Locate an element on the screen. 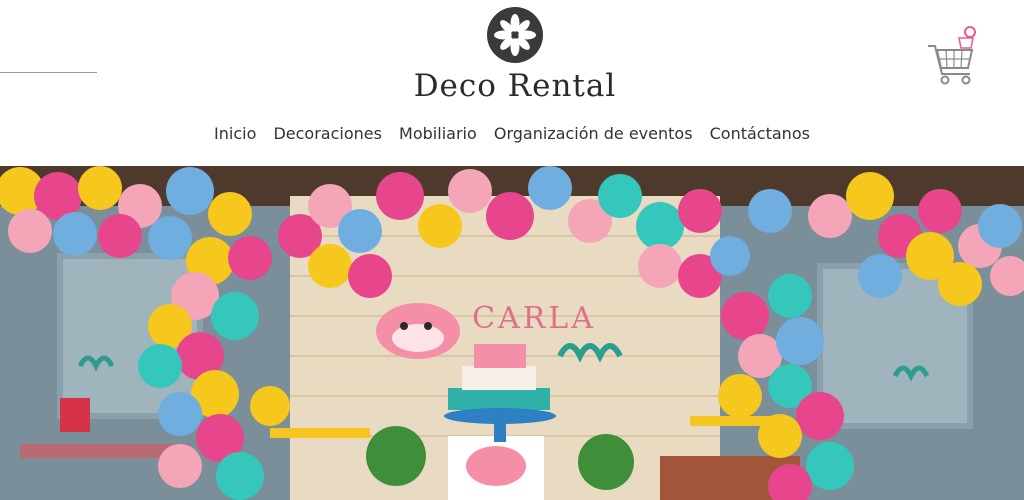 The height and width of the screenshot is (500, 1024). brand-name: Deco Rental is located at coordinates (515, 86).